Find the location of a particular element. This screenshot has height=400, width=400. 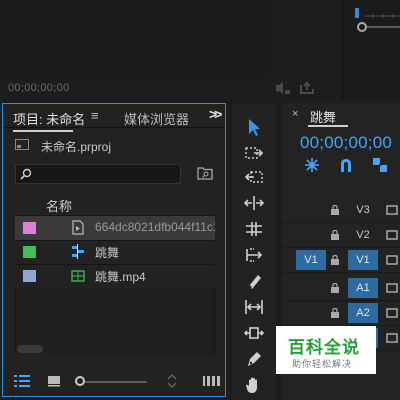

tab-project: 项目: 未命名 is located at coordinates (49, 120).